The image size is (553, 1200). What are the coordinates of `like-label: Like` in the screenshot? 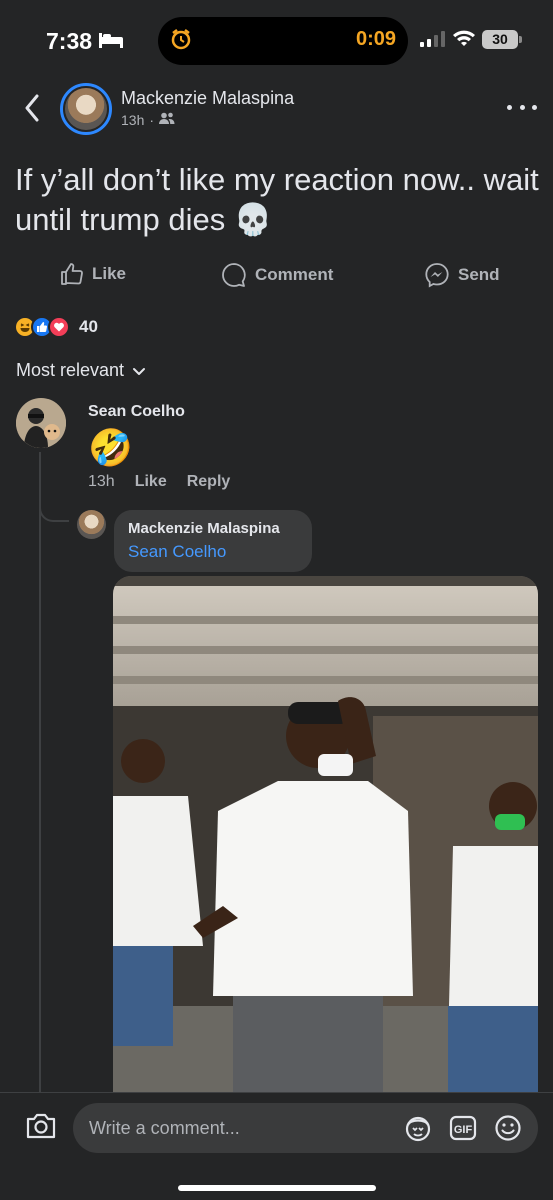 It's located at (109, 273).